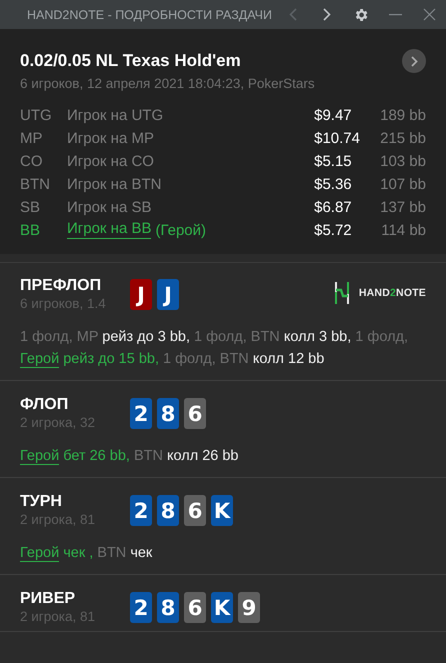  I want to click on chevron-right-icon, so click(414, 61).